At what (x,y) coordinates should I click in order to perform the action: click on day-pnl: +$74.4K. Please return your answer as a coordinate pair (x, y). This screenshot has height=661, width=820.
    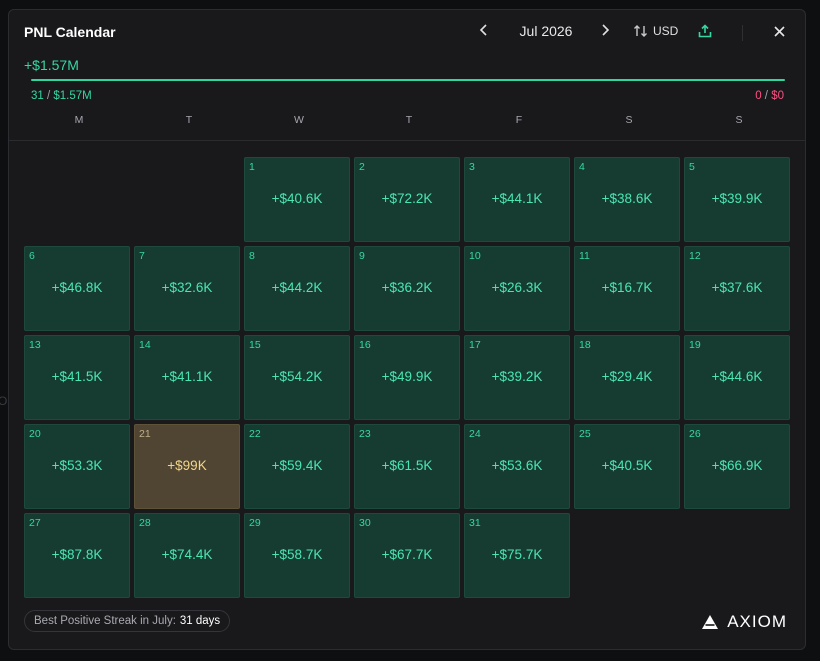
    Looking at the image, I should click on (187, 554).